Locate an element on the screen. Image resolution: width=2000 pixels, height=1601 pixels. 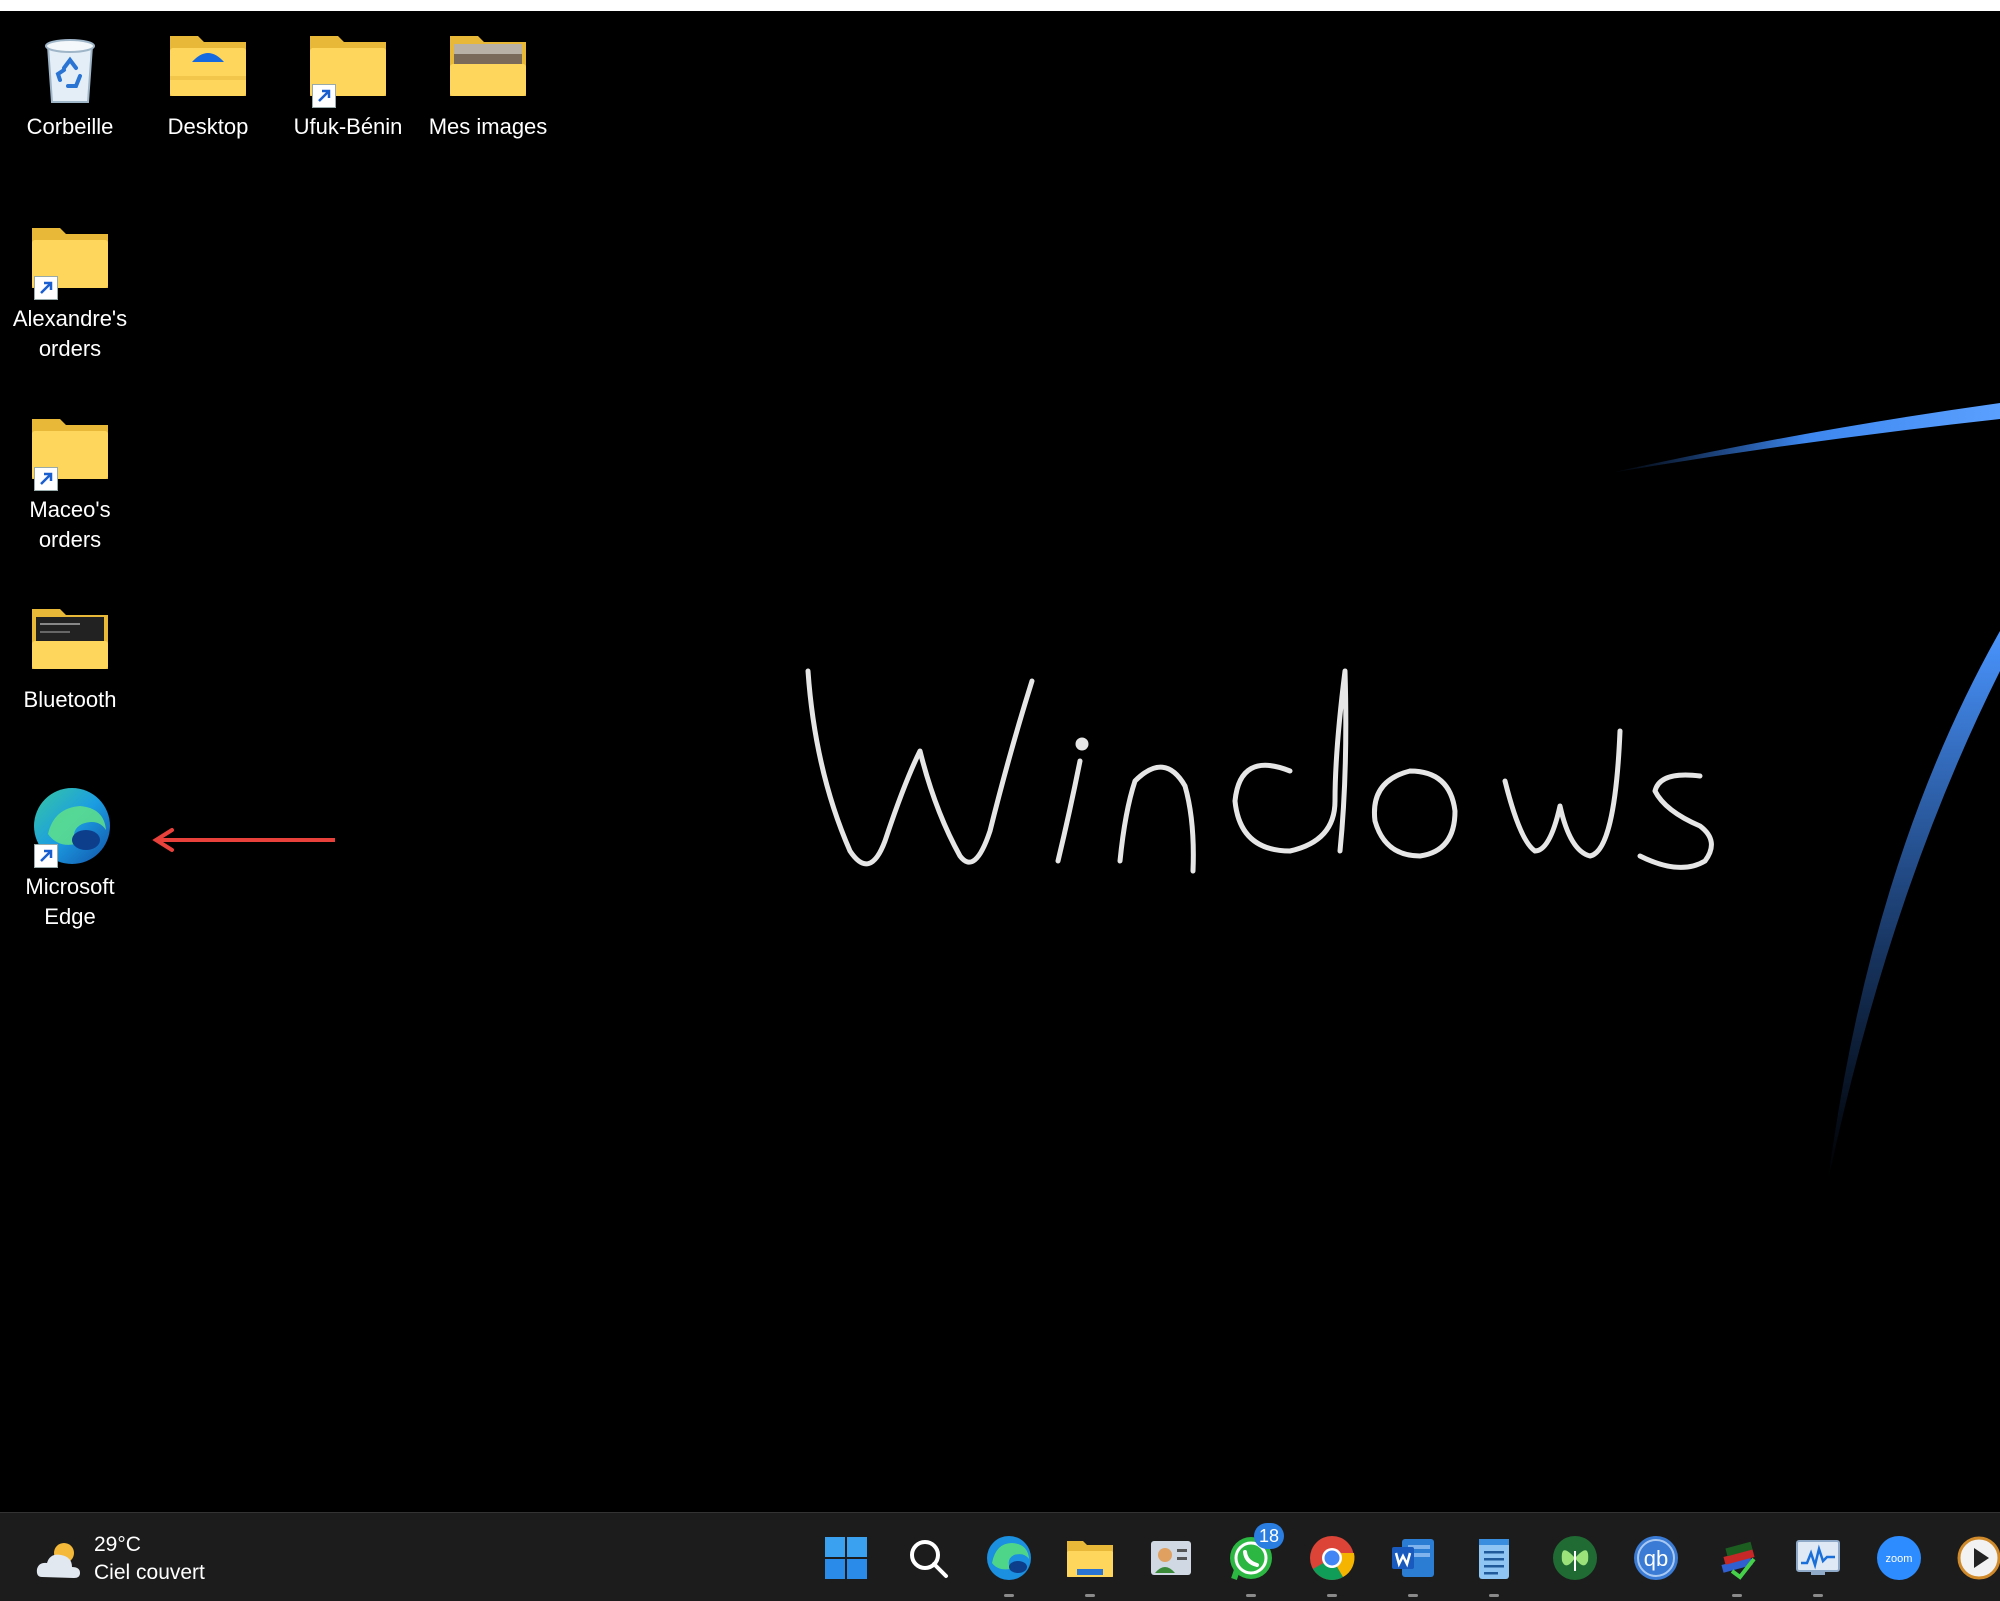
zoom-icon: zoom is located at coordinates (1899, 1558).